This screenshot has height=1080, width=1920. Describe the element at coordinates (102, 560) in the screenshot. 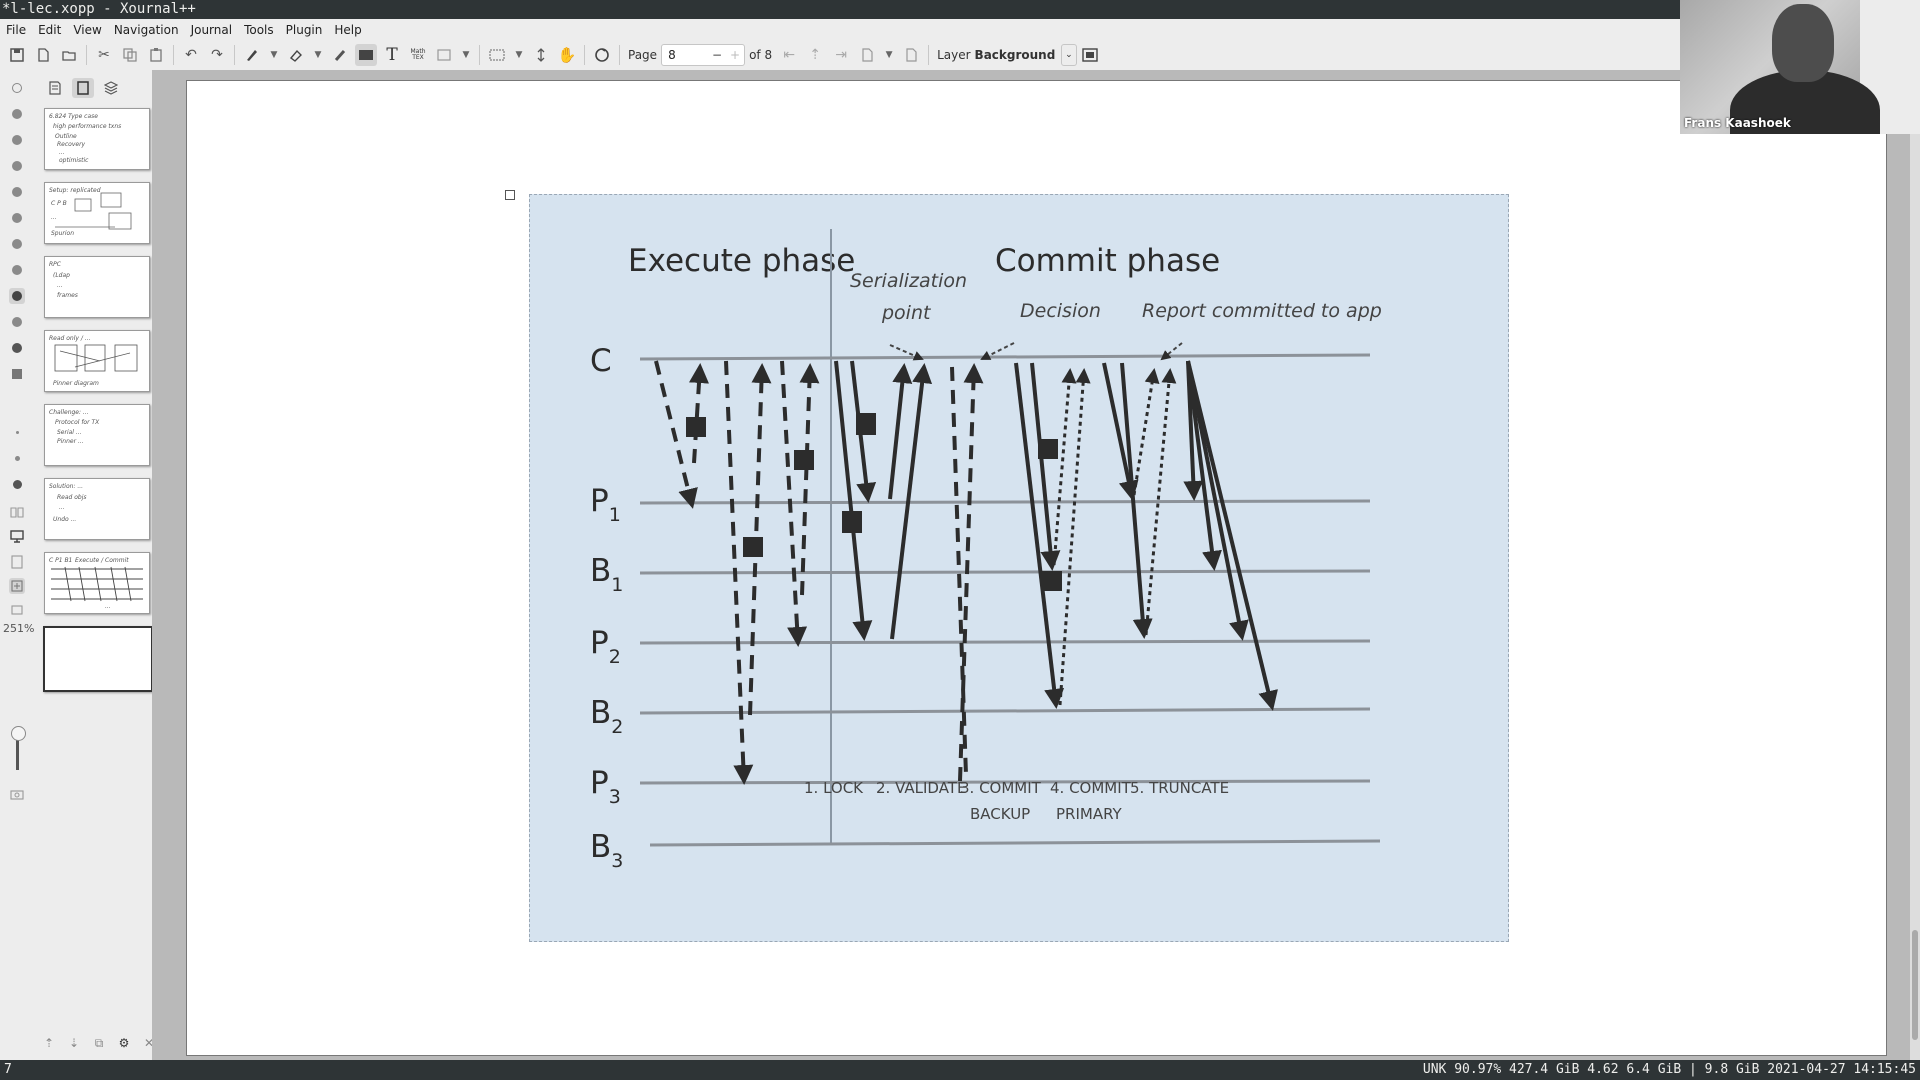

I see `thumb-line: Execute / Commit` at that location.